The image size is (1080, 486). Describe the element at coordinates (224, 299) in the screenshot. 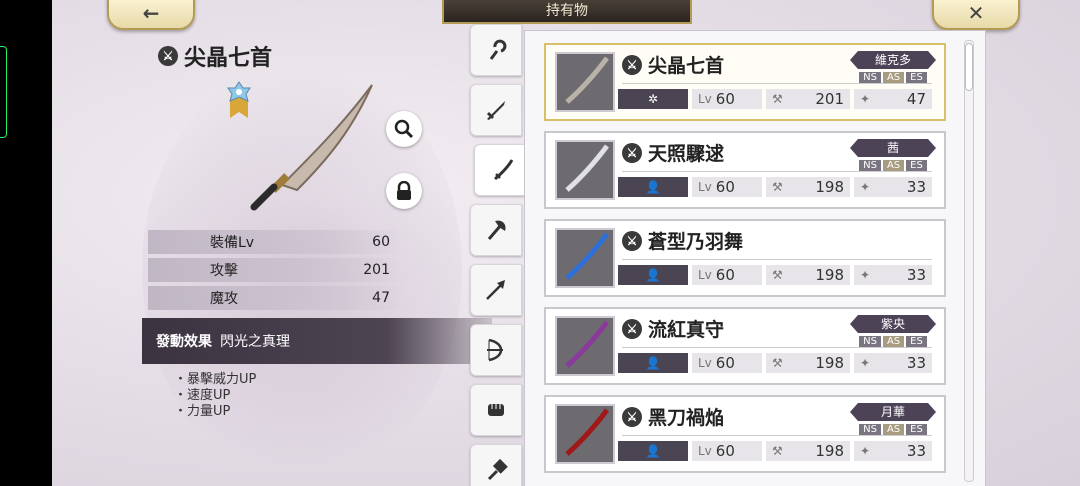

I see `stat-label: 魔攻` at that location.